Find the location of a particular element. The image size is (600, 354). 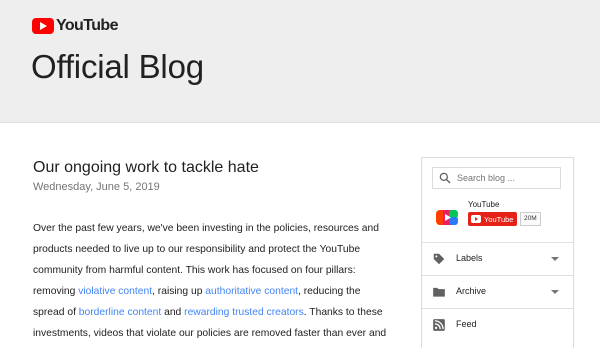

body-text: and is located at coordinates (173, 312).